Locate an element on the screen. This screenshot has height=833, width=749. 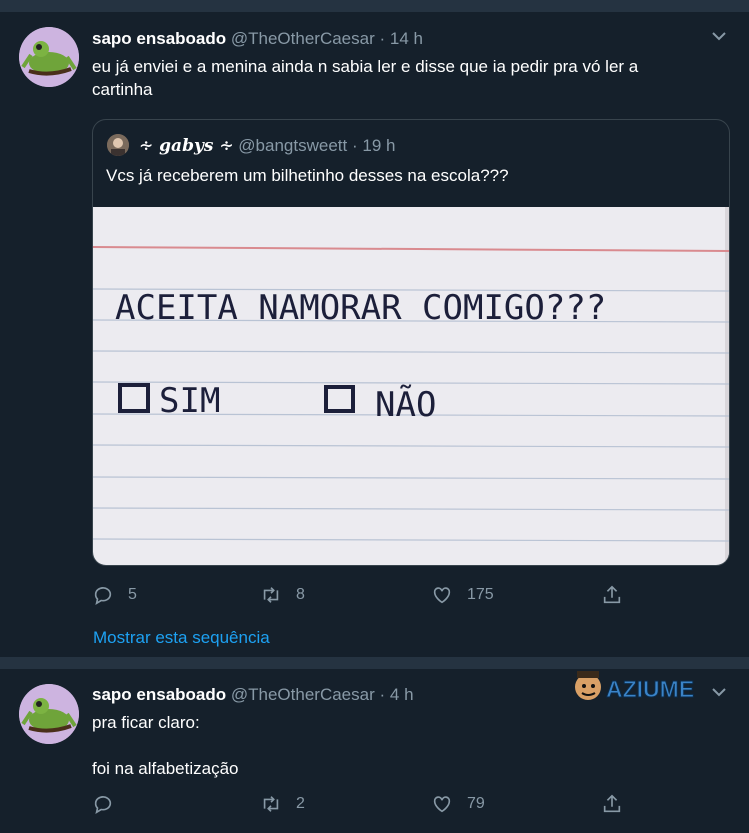
tweet-header: sapo ensaboado @TheOtherCaesar · 14 h is located at coordinates (257, 39).